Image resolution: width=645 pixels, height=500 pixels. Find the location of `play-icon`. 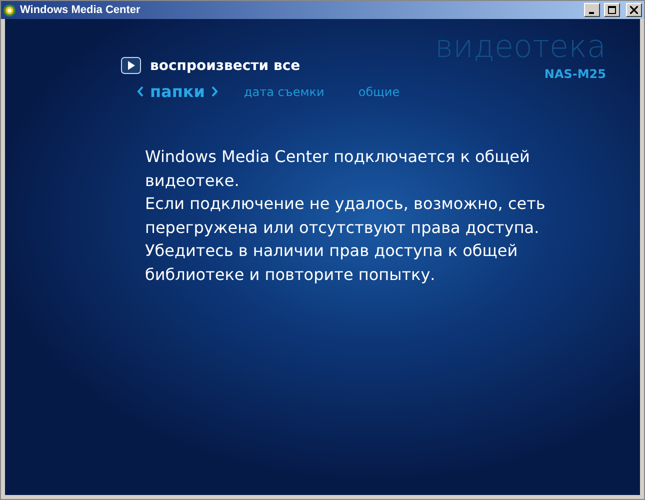

play-icon is located at coordinates (131, 65).